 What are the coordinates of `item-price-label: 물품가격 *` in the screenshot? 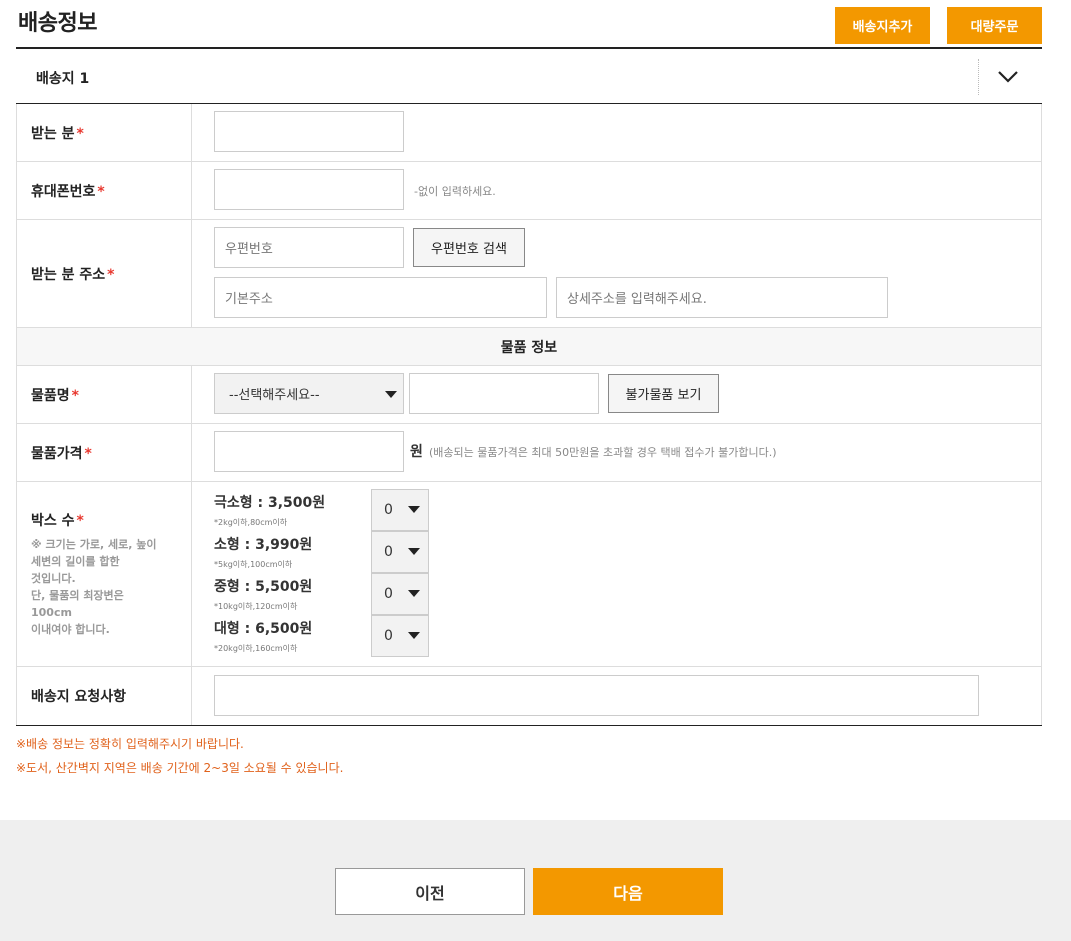 It's located at (104, 452).